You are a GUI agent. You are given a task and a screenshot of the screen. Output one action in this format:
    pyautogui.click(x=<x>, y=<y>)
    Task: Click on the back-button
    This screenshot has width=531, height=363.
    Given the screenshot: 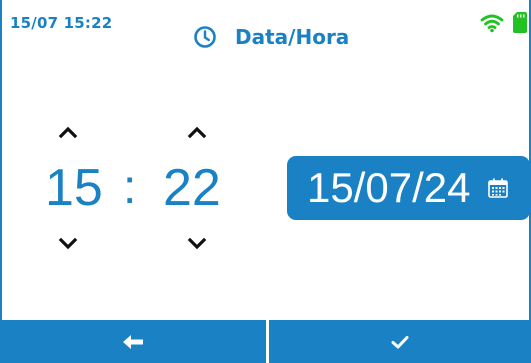 What is the action you would take?
    pyautogui.click(x=134, y=341)
    